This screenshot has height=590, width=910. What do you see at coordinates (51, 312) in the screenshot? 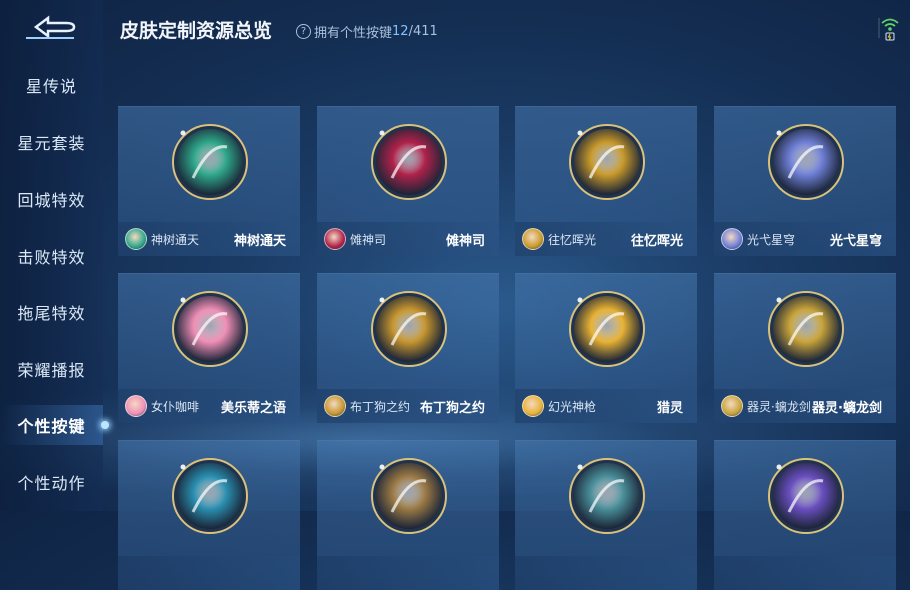
I see `sidebar-item-trail-effect: 拖尾特效` at bounding box center [51, 312].